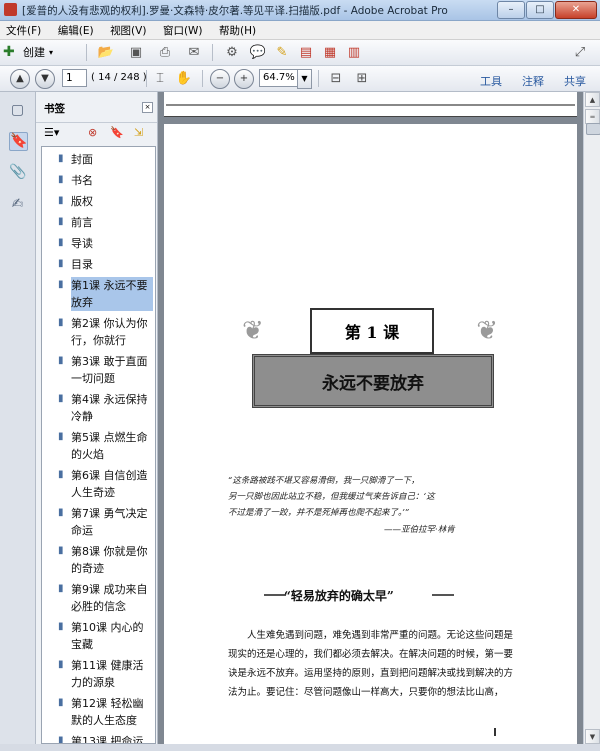 The height and width of the screenshot is (751, 600). What do you see at coordinates (194, 52) in the screenshot?
I see `email-icon: ✉` at bounding box center [194, 52].